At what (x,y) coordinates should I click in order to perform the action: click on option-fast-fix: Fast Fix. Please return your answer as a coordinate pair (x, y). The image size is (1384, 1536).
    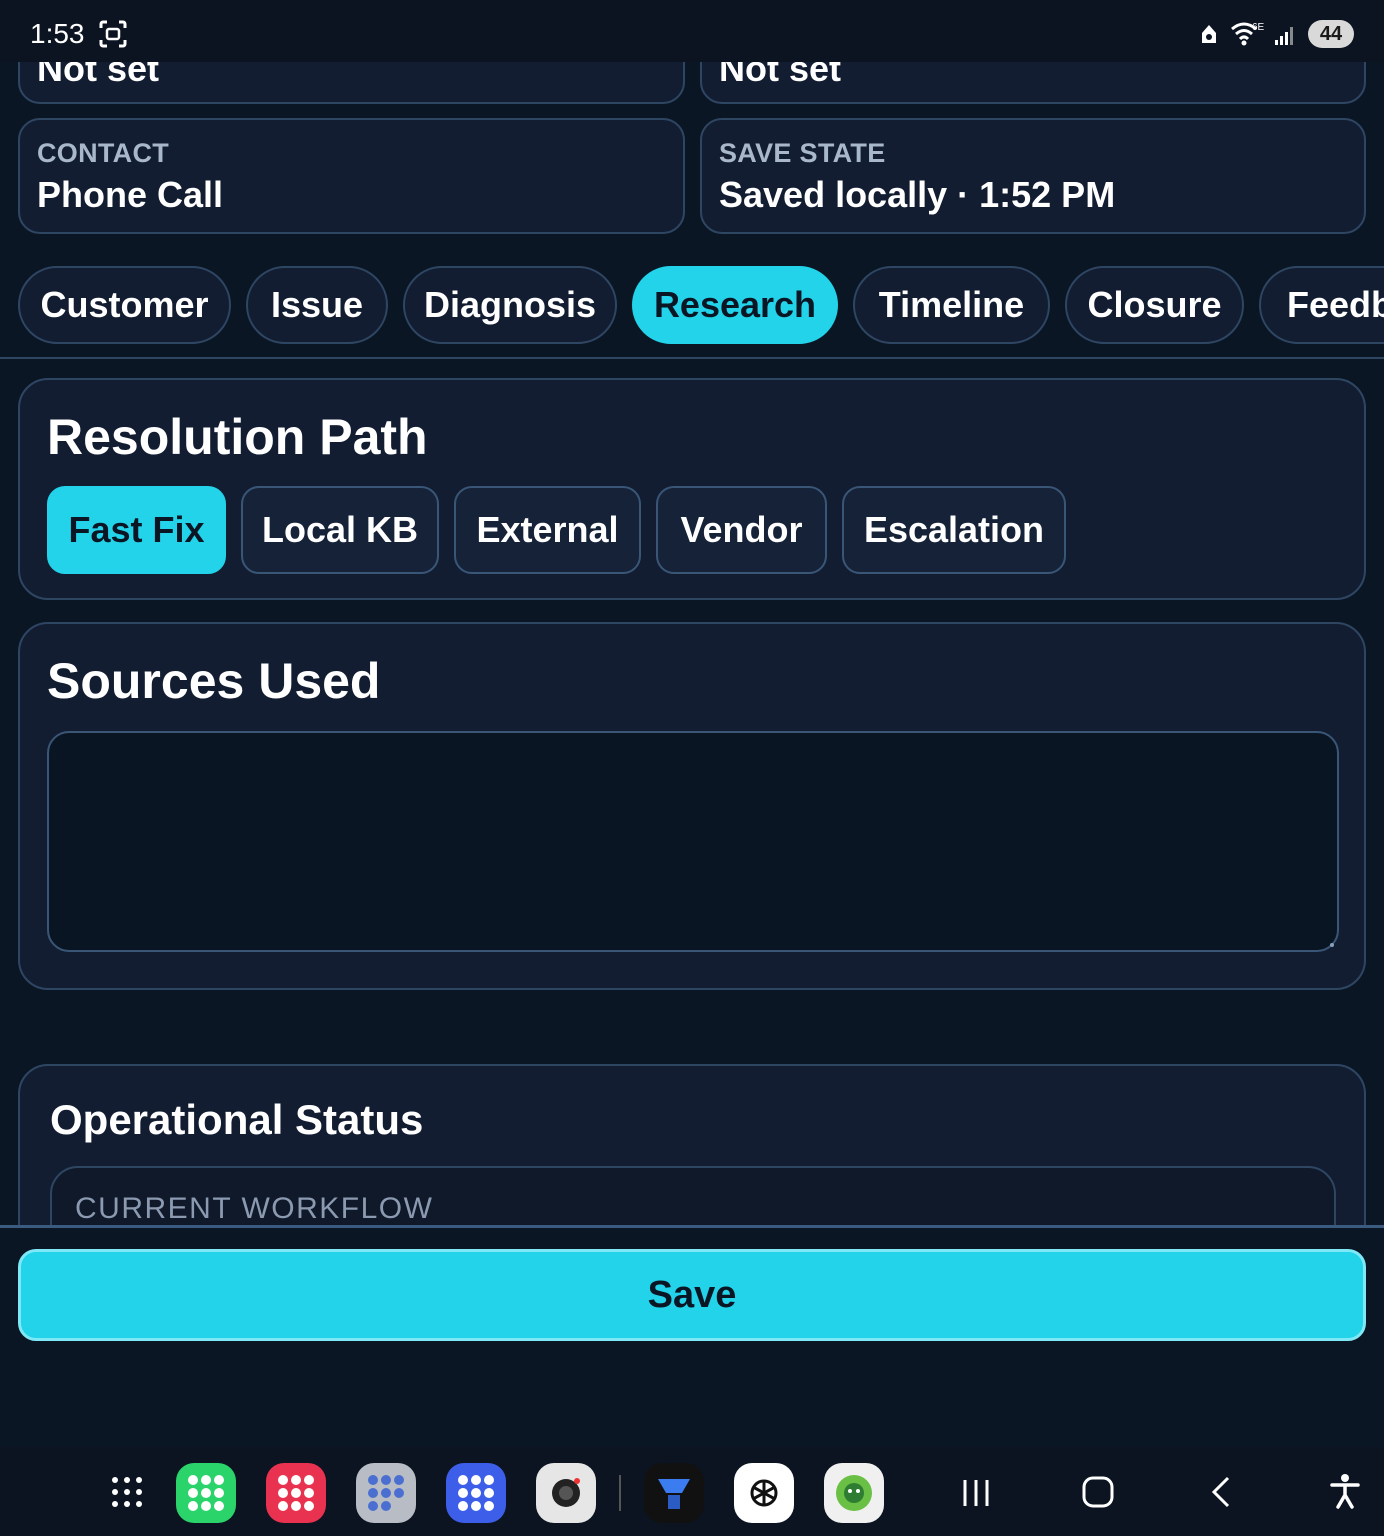
    Looking at the image, I should click on (136, 530).